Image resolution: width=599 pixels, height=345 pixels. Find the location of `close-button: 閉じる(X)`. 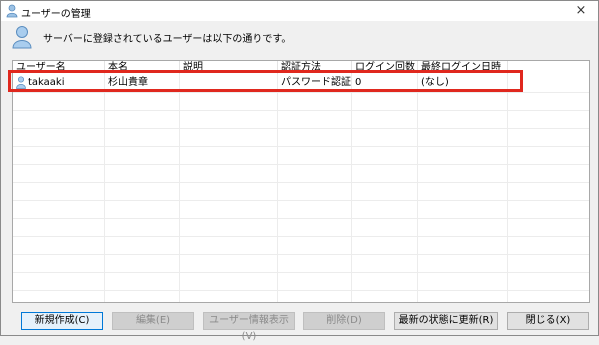

close-button: 閉じる(X) is located at coordinates (548, 321).